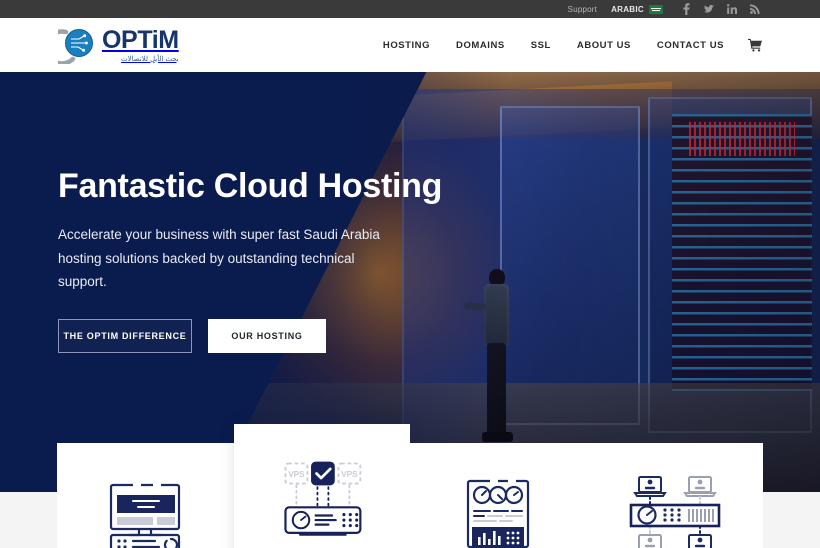 This screenshot has width=820, height=548. Describe the element at coordinates (140, 39) in the screenshot. I see `logo-wordmark: OPTiM` at that location.